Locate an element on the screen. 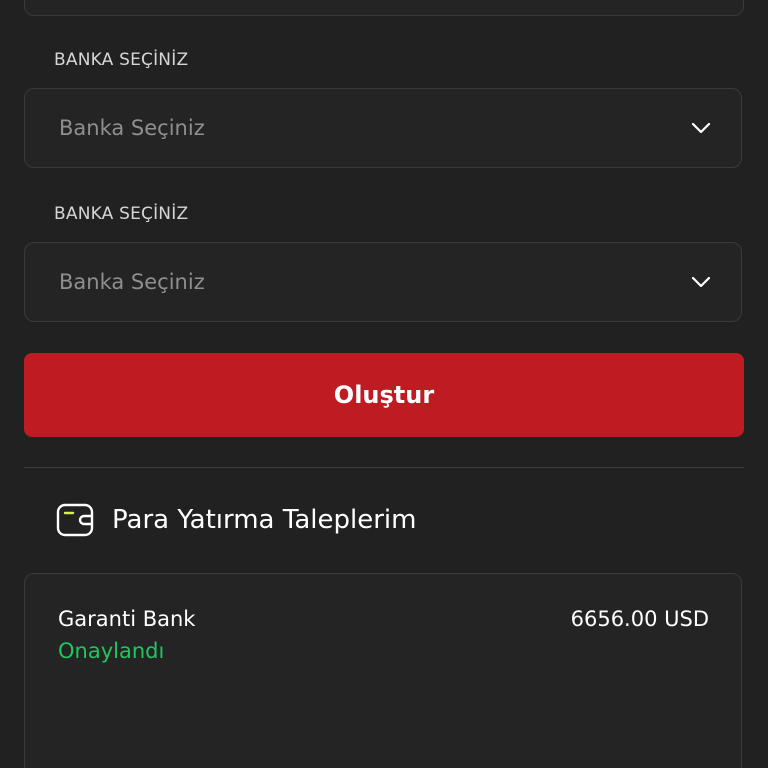 The height and width of the screenshot is (768, 768). create-button: Oluştur is located at coordinates (384, 395).